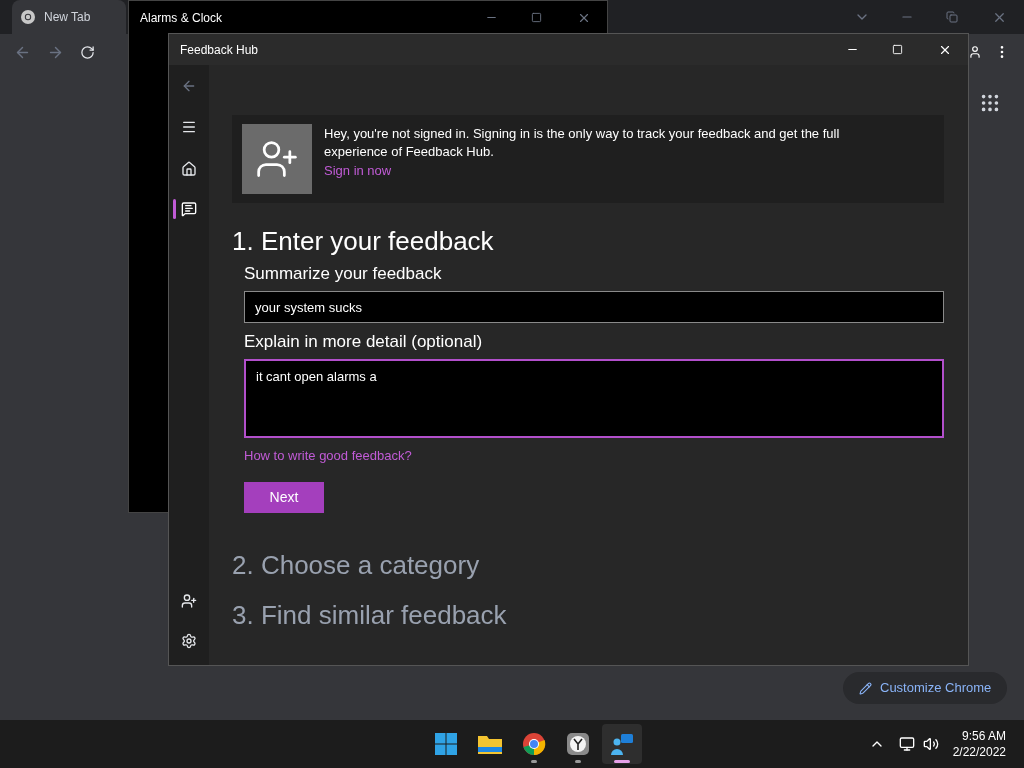  I want to click on feedback-app-icon, so click(622, 744).